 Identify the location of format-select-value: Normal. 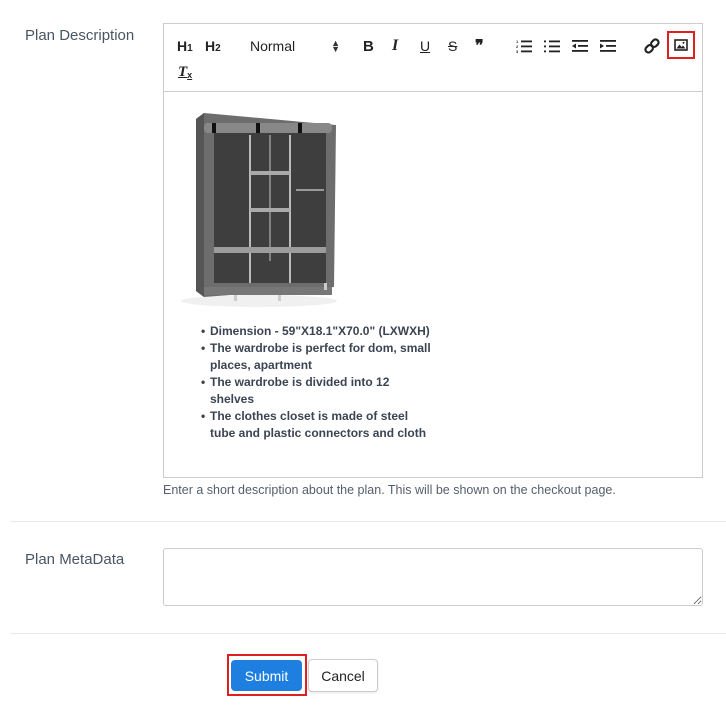
(273, 46).